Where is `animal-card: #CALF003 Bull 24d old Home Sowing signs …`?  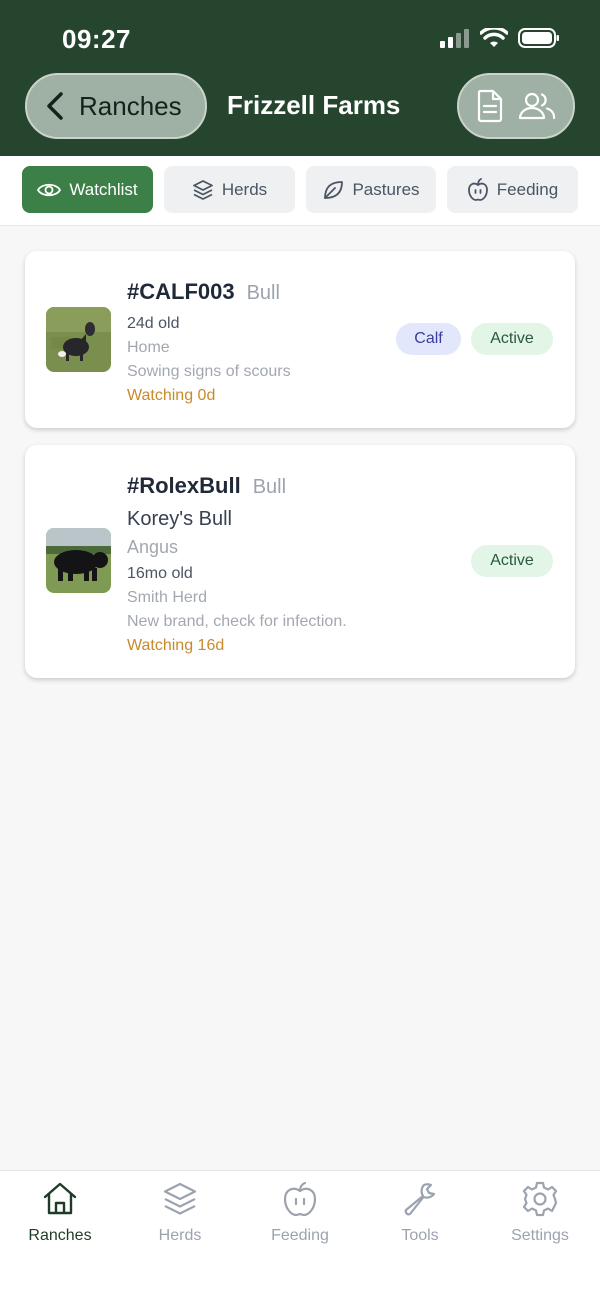
animal-card: #CALF003 Bull 24d old Home Sowing signs … is located at coordinates (300, 339).